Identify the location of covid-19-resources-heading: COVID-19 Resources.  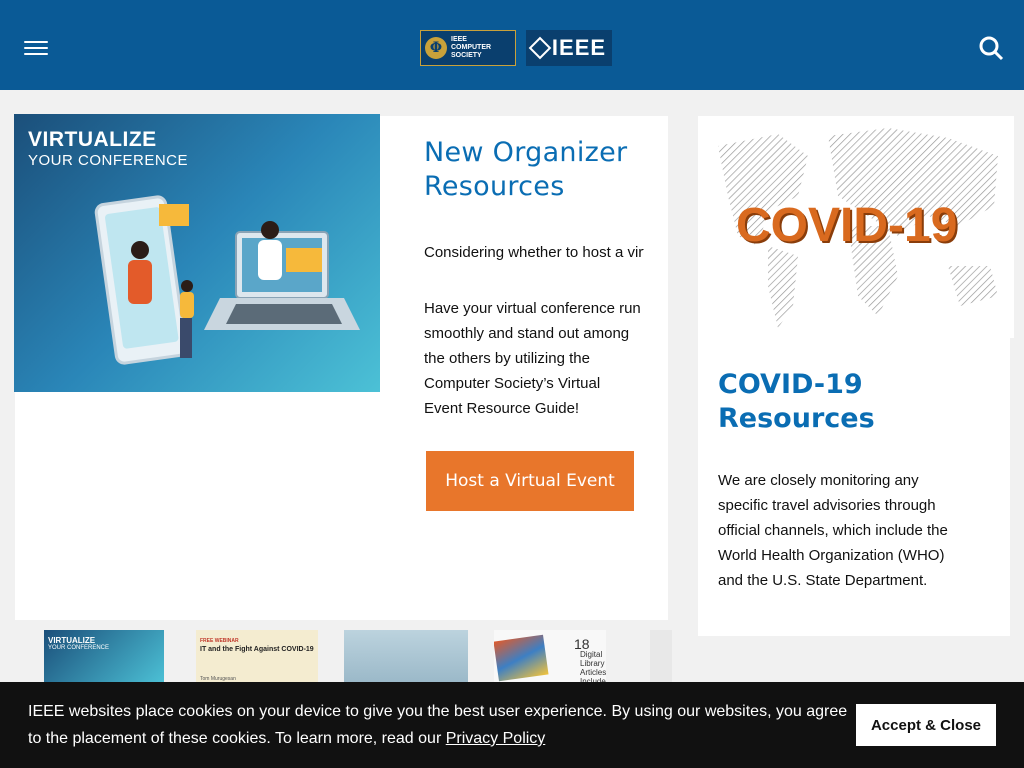
(796, 401).